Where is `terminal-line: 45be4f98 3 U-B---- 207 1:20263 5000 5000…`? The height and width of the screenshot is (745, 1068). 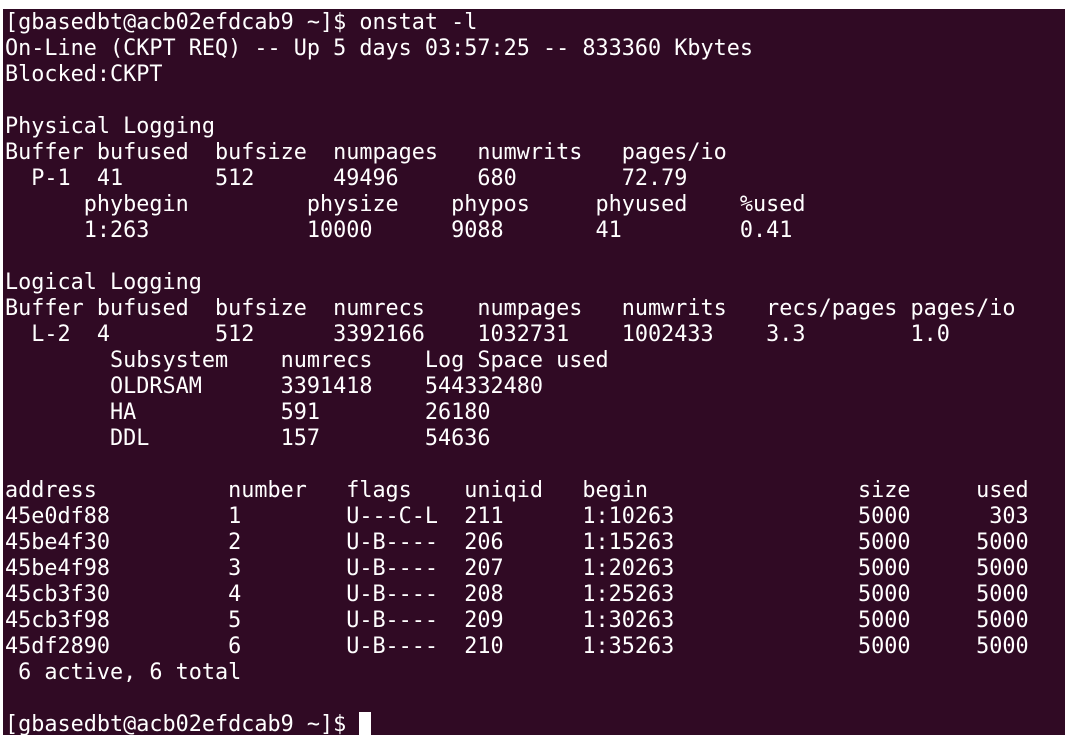
terminal-line: 45be4f98 3 U-B---- 207 1:20263 5000 5000… is located at coordinates (535, 568).